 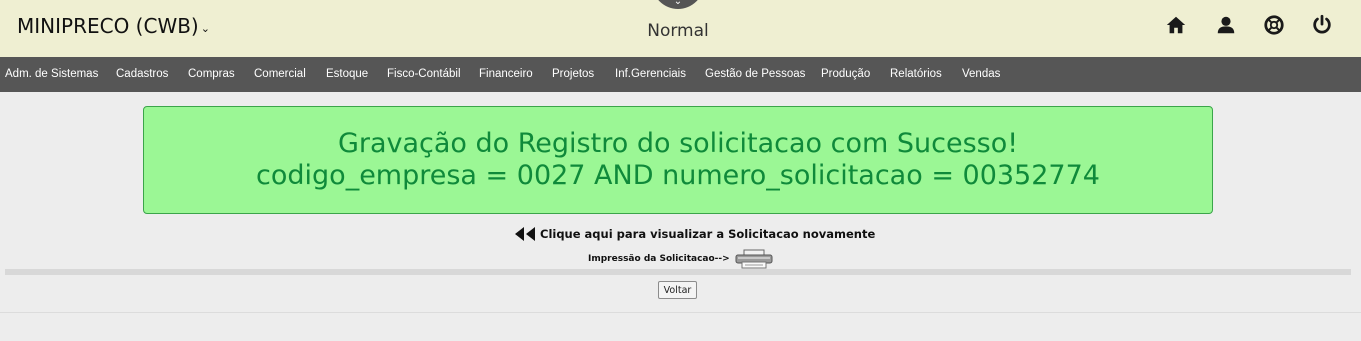 I want to click on mode-toggle-button: ⌄, so click(x=678, y=4).